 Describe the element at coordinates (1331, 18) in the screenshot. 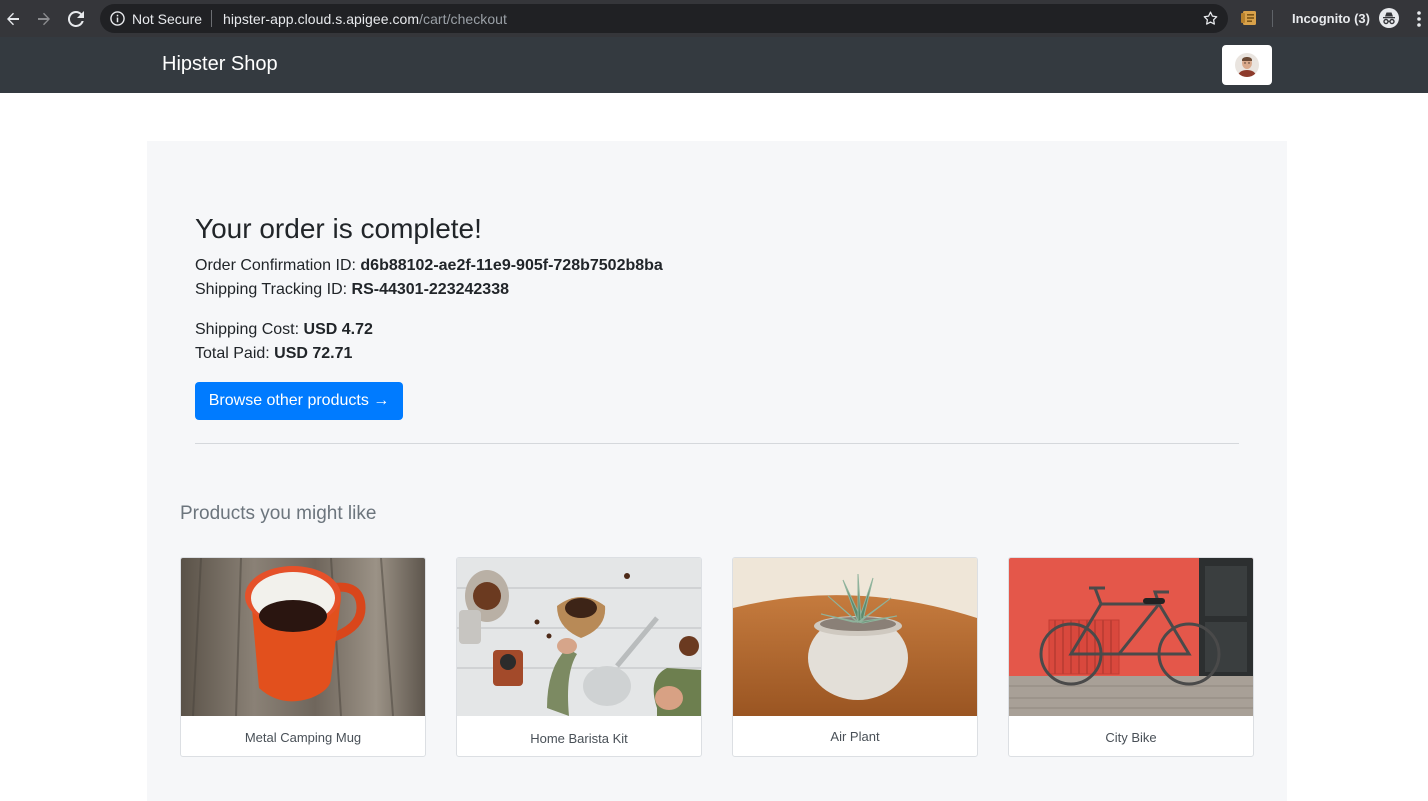

I see `incognito-label: Incognito (3)` at that location.